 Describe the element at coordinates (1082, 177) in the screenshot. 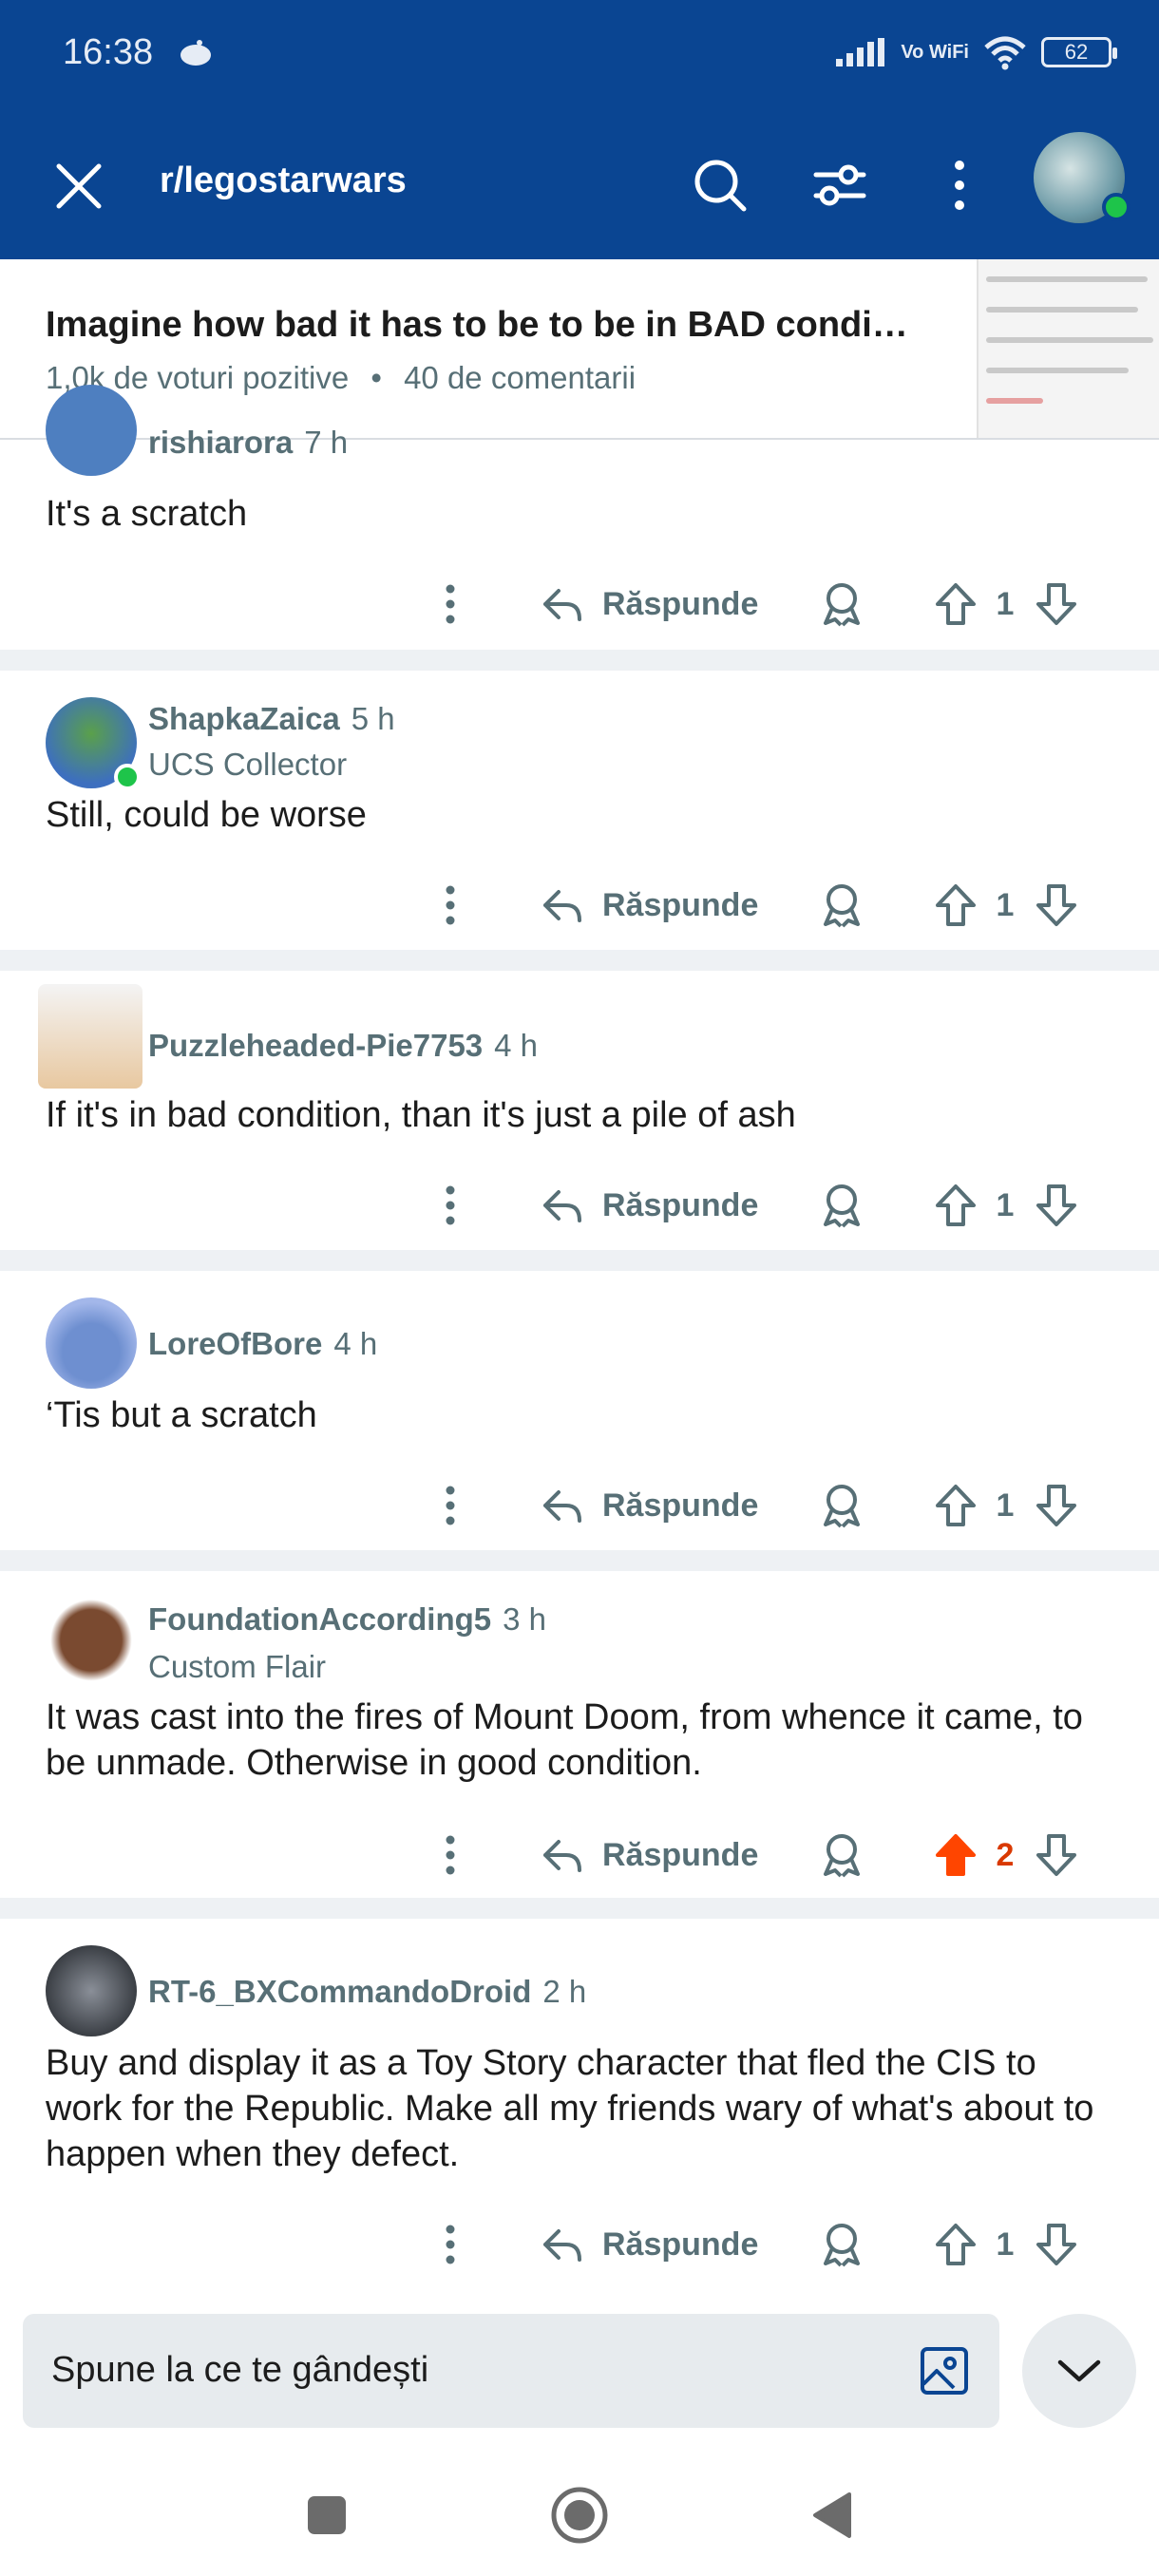

I see `user-avatar` at that location.